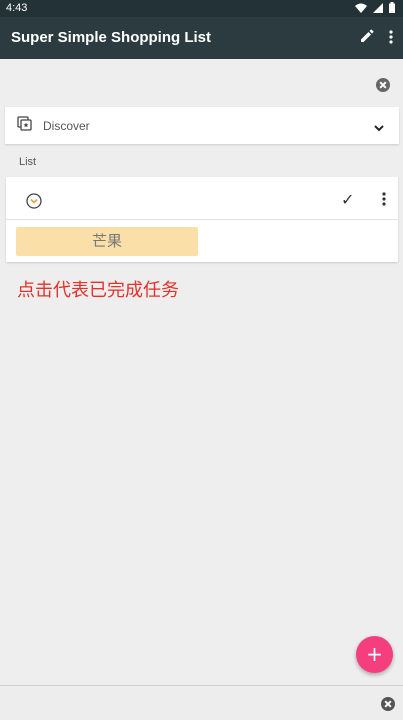 The height and width of the screenshot is (720, 403). What do you see at coordinates (17, 8) in the screenshot?
I see `status-time: 4:43` at bounding box center [17, 8].